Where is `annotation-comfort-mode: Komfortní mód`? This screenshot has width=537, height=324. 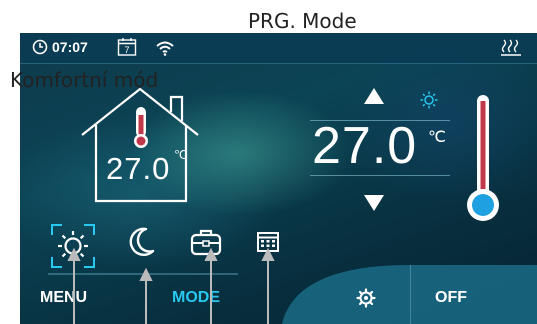
annotation-comfort-mode: Komfortní mód is located at coordinates (84, 80).